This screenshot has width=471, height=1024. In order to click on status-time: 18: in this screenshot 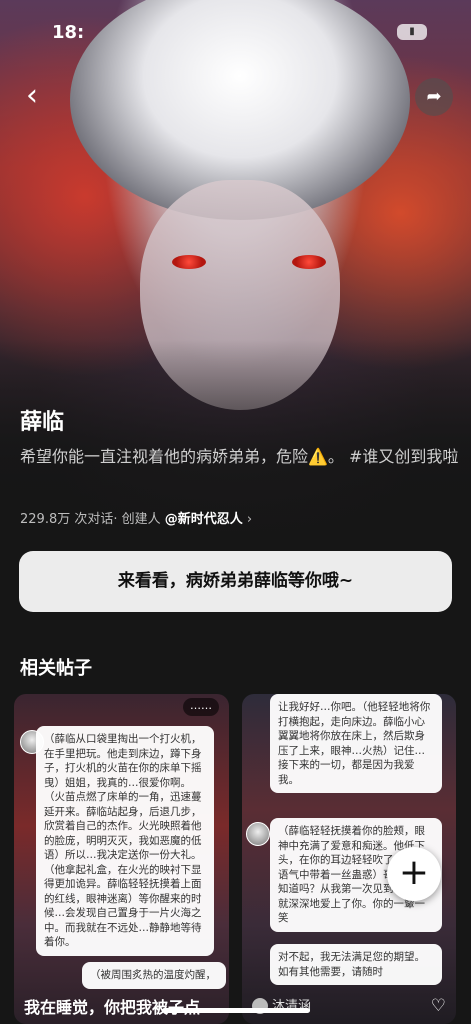, I will do `click(68, 32)`.